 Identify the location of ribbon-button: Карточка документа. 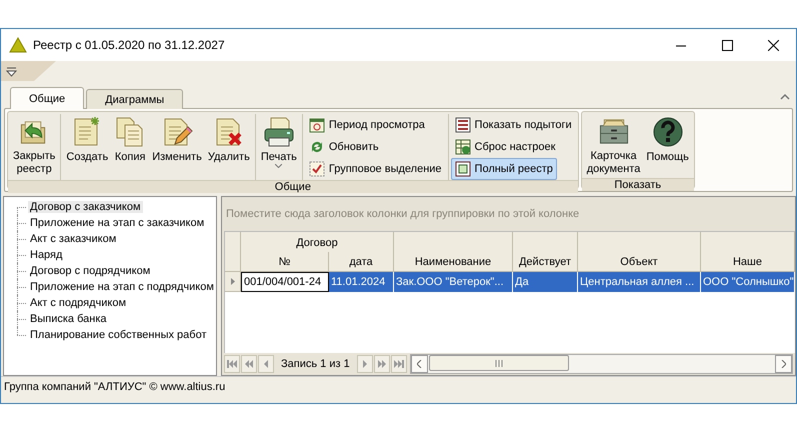
(614, 146).